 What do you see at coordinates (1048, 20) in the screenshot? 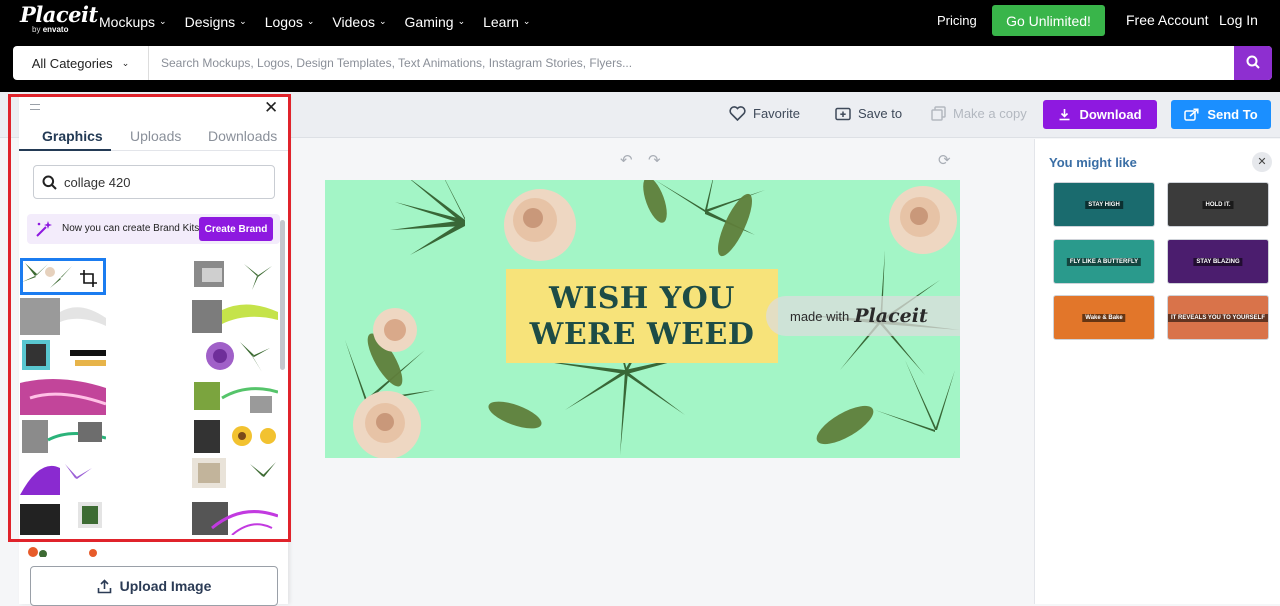
I see `go-unlimited-button: Go Unlimited!` at bounding box center [1048, 20].